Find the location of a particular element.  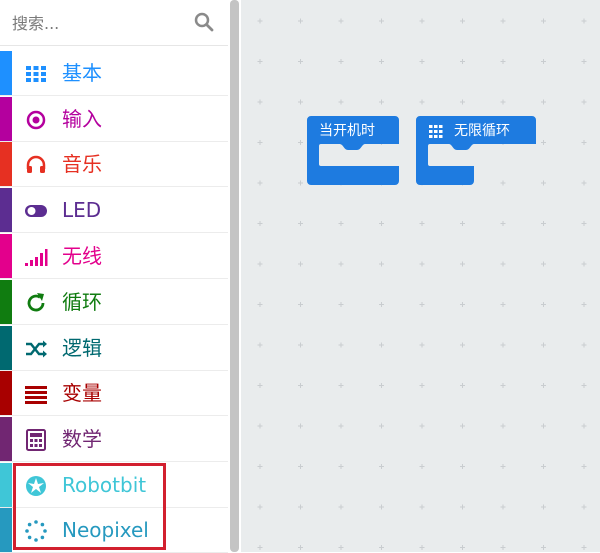

forever-label: 无限循环 is located at coordinates (482, 131).